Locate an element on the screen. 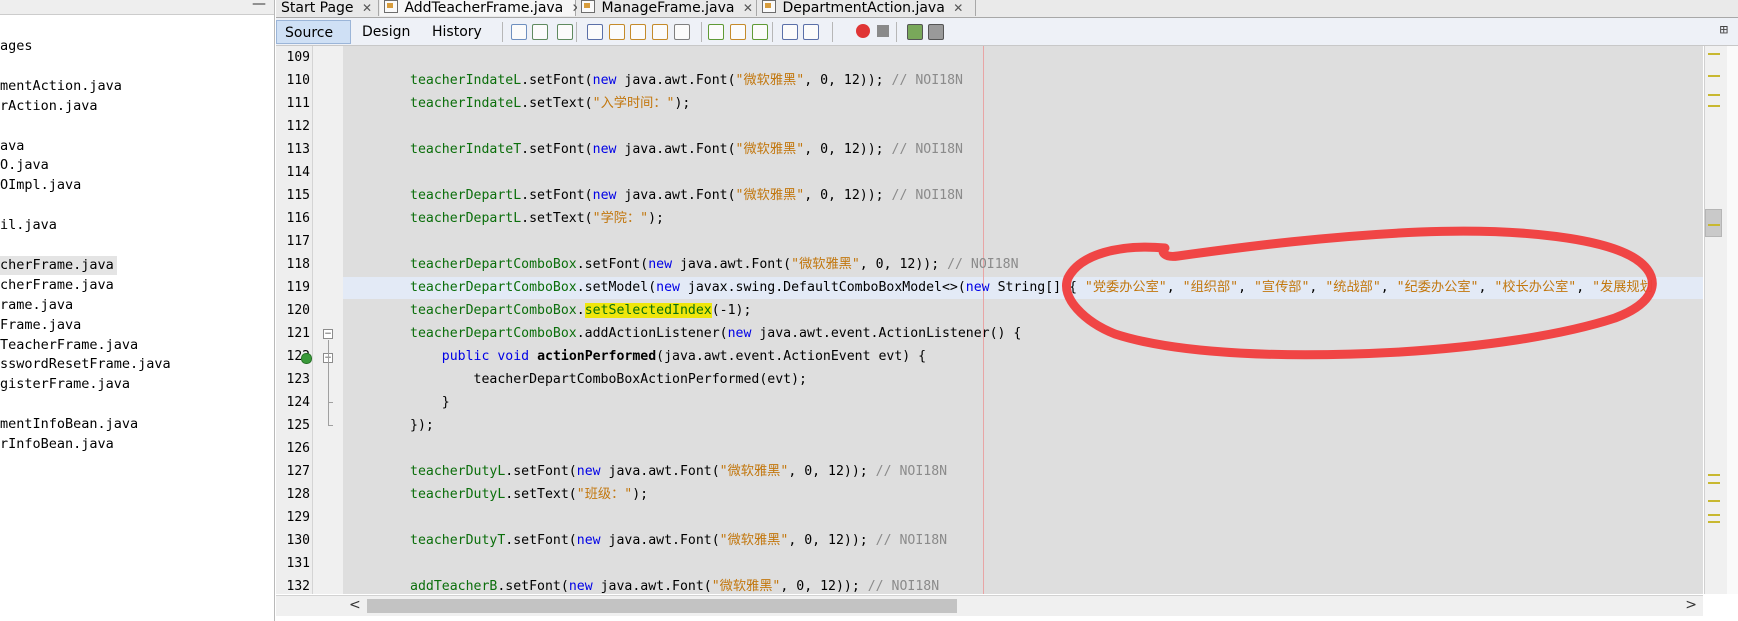  find-next-icon is located at coordinates (638, 32).